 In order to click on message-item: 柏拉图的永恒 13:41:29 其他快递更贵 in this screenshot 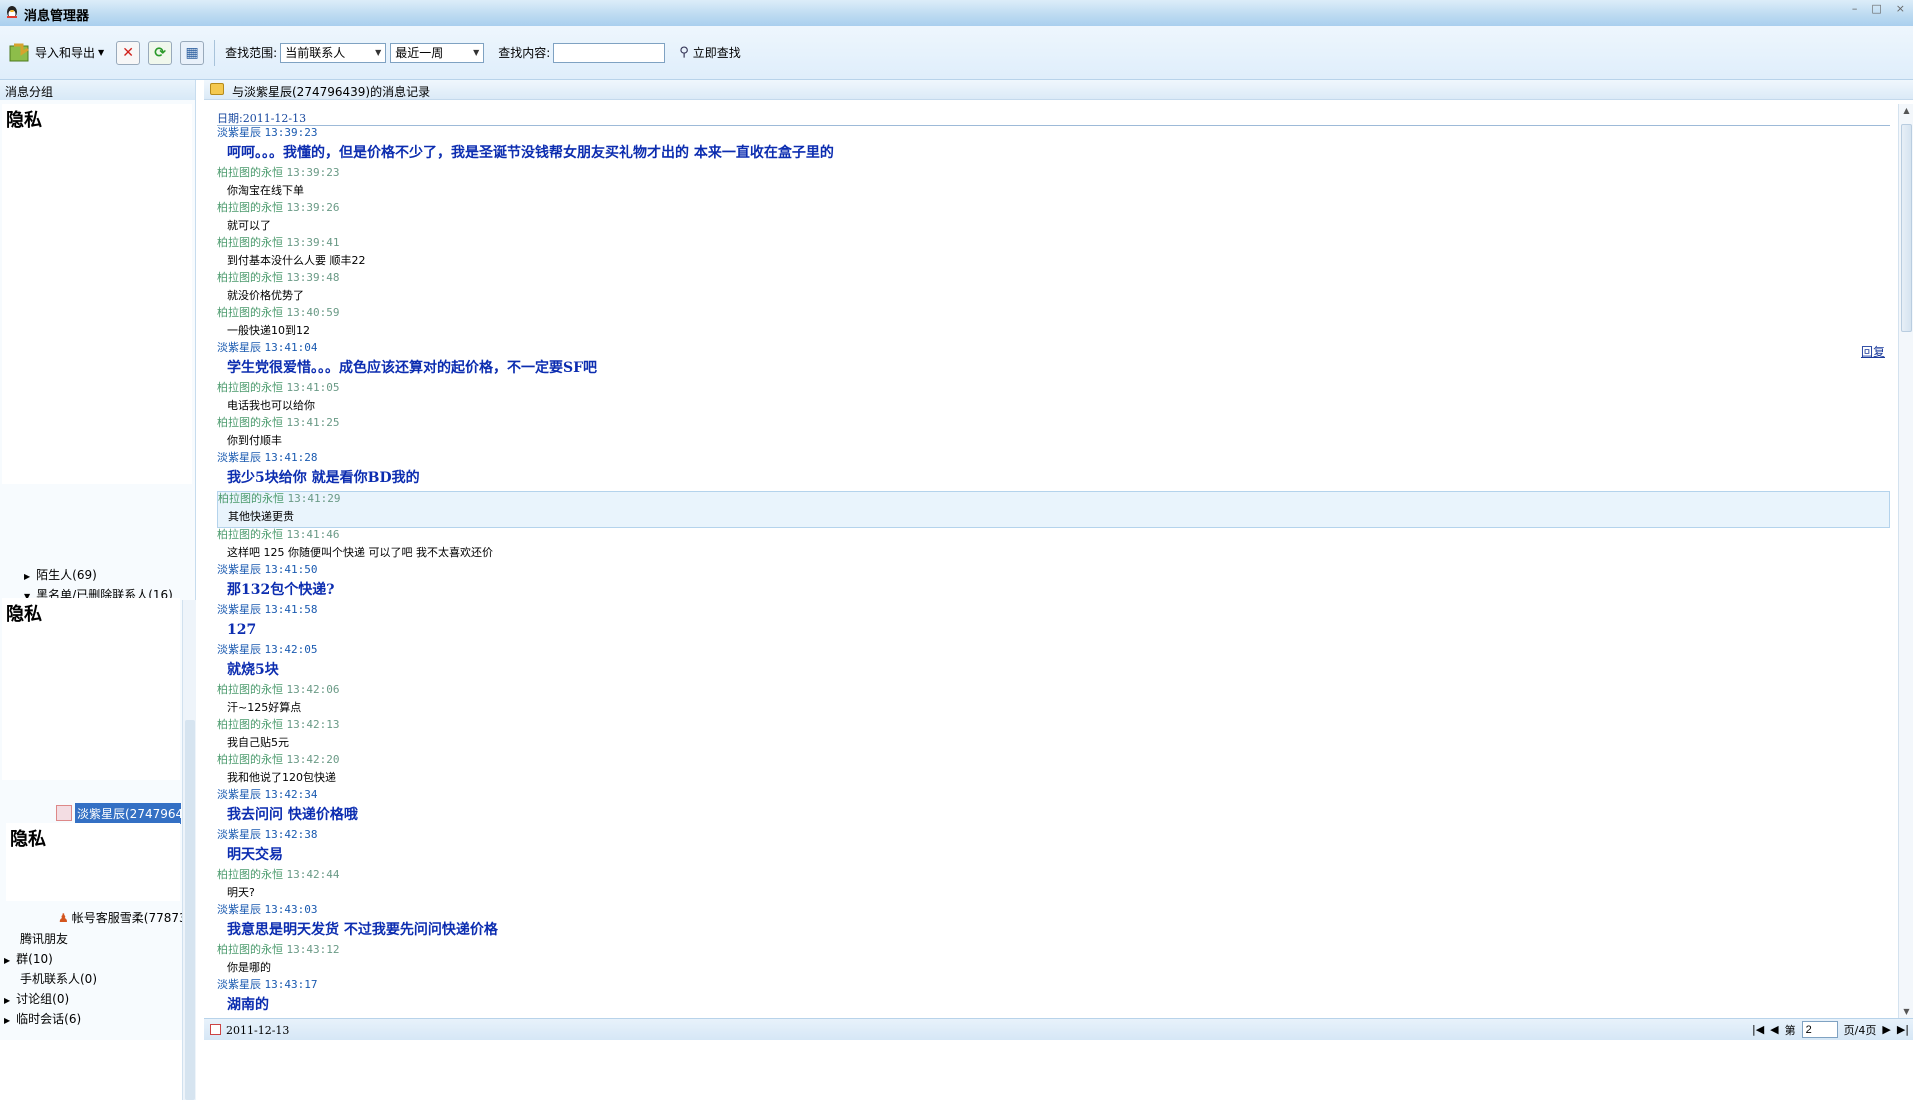, I will do `click(1053, 509)`.